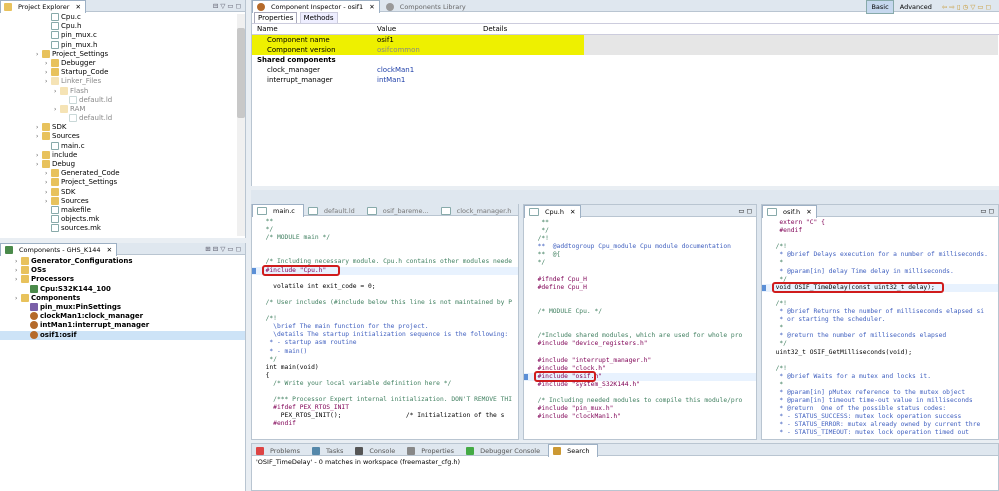 This screenshot has width=999, height=491. What do you see at coordinates (640, 288) in the screenshot?
I see `code-line: #define Cpu_H` at bounding box center [640, 288].